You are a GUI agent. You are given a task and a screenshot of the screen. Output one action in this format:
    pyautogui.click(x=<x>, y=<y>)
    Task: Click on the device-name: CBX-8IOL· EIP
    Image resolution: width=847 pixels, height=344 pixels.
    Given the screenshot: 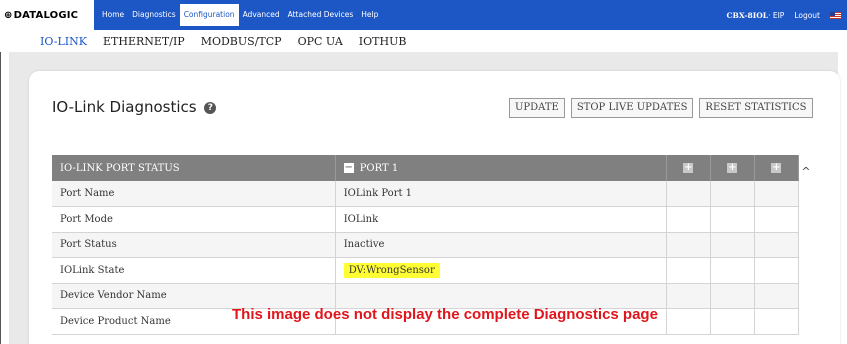 What is the action you would take?
    pyautogui.click(x=756, y=15)
    